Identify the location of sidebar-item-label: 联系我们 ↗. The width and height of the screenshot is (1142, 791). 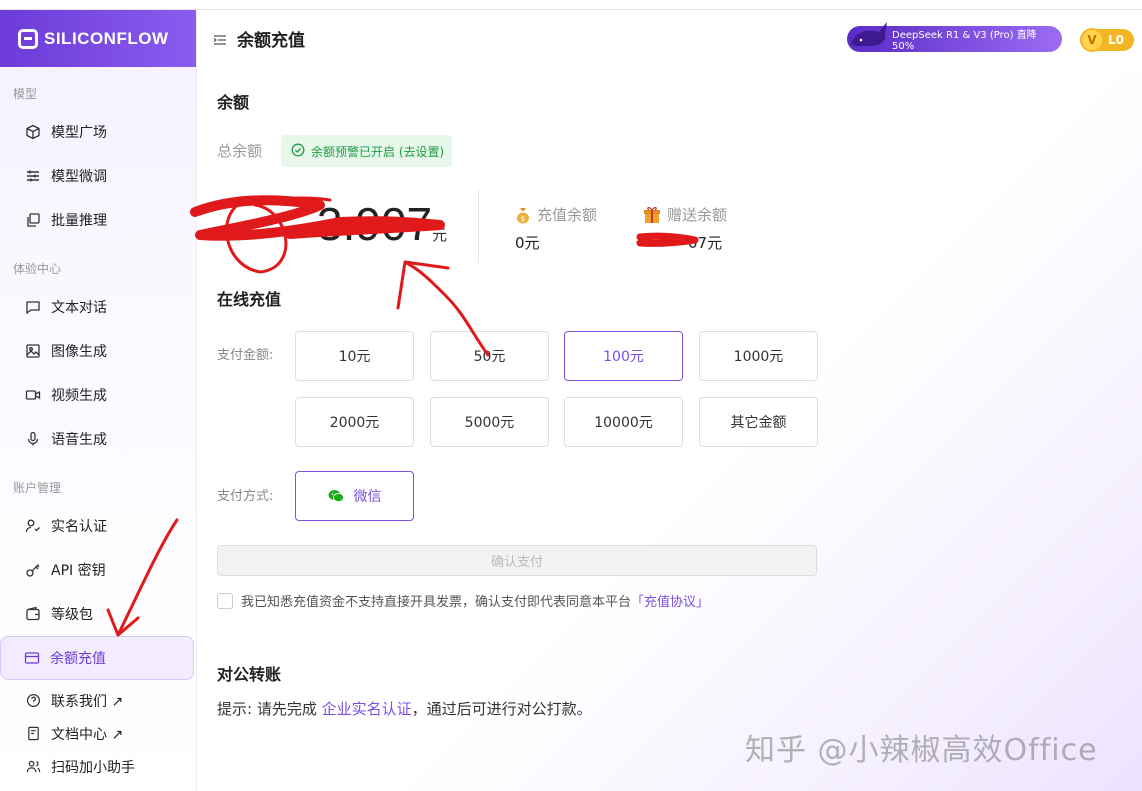
(87, 701).